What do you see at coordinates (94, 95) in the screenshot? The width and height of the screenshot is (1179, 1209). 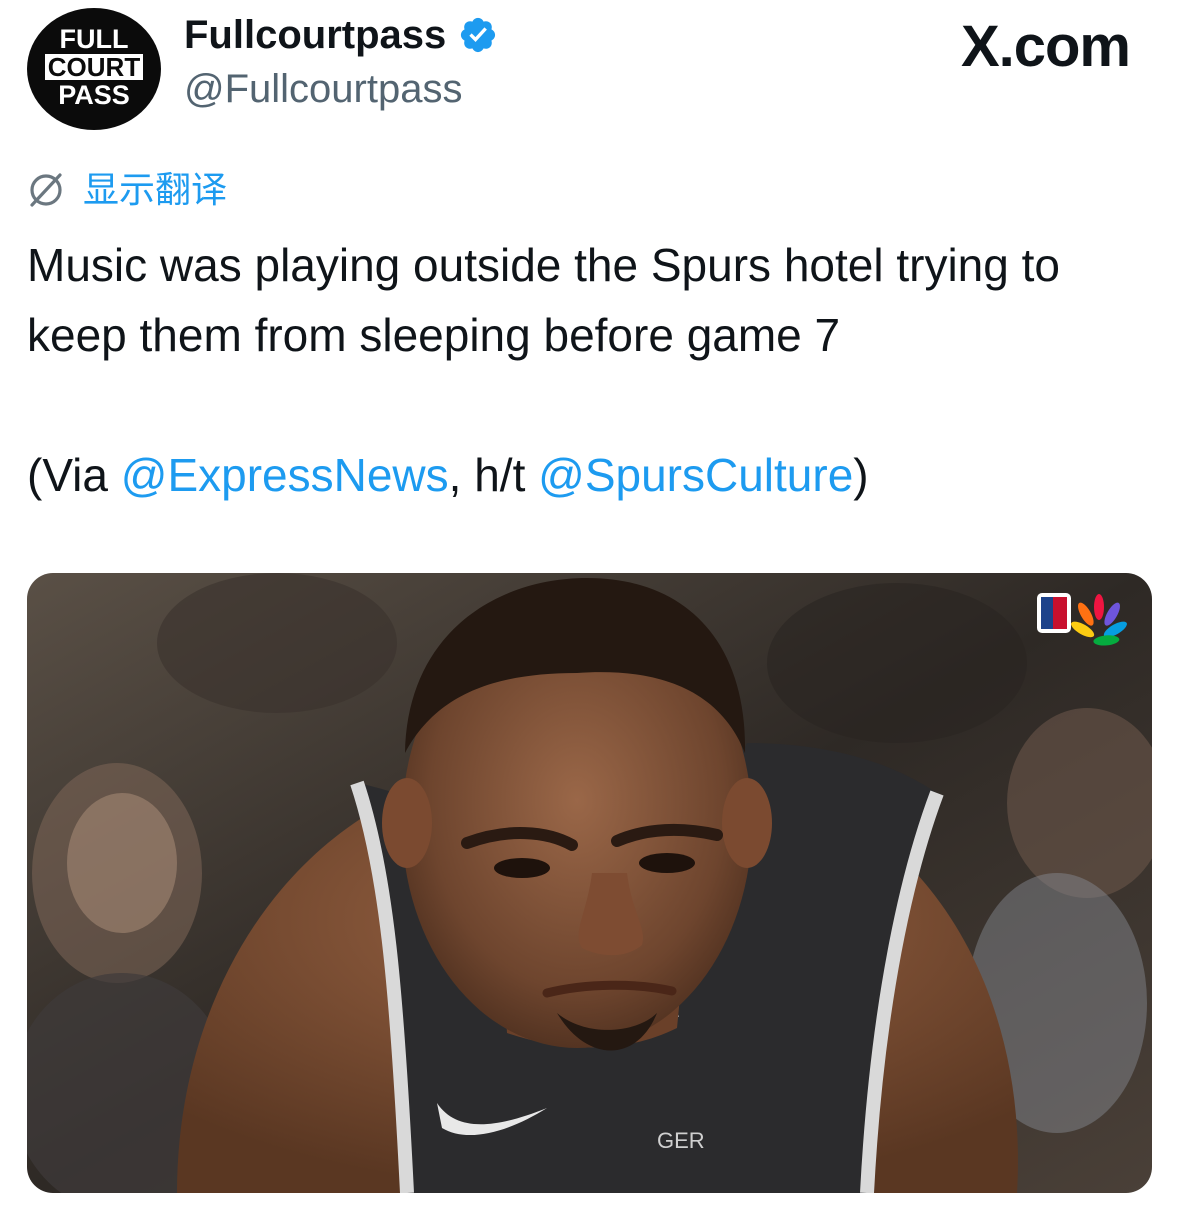 I see `avatar-logo-line-3: PASS` at bounding box center [94, 95].